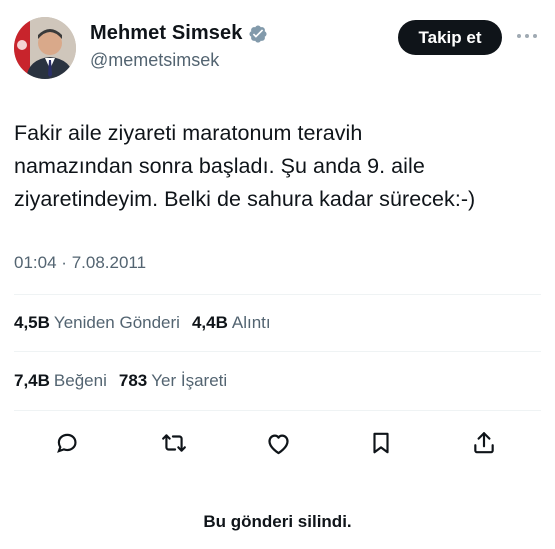  I want to click on action-bar, so click(277, 442).